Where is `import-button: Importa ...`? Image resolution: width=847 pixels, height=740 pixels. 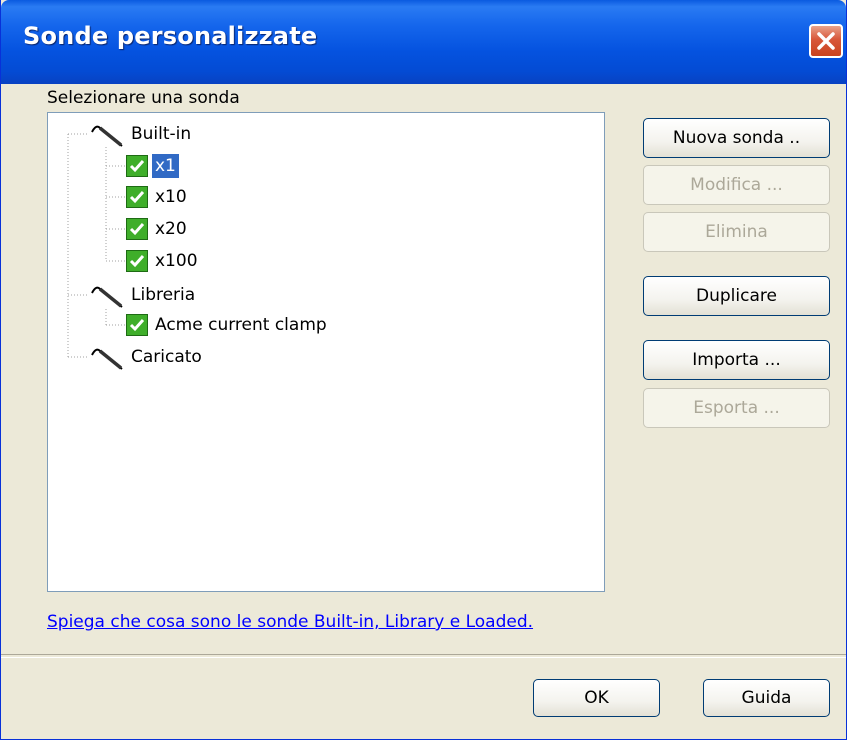
import-button: Importa ... is located at coordinates (736, 360).